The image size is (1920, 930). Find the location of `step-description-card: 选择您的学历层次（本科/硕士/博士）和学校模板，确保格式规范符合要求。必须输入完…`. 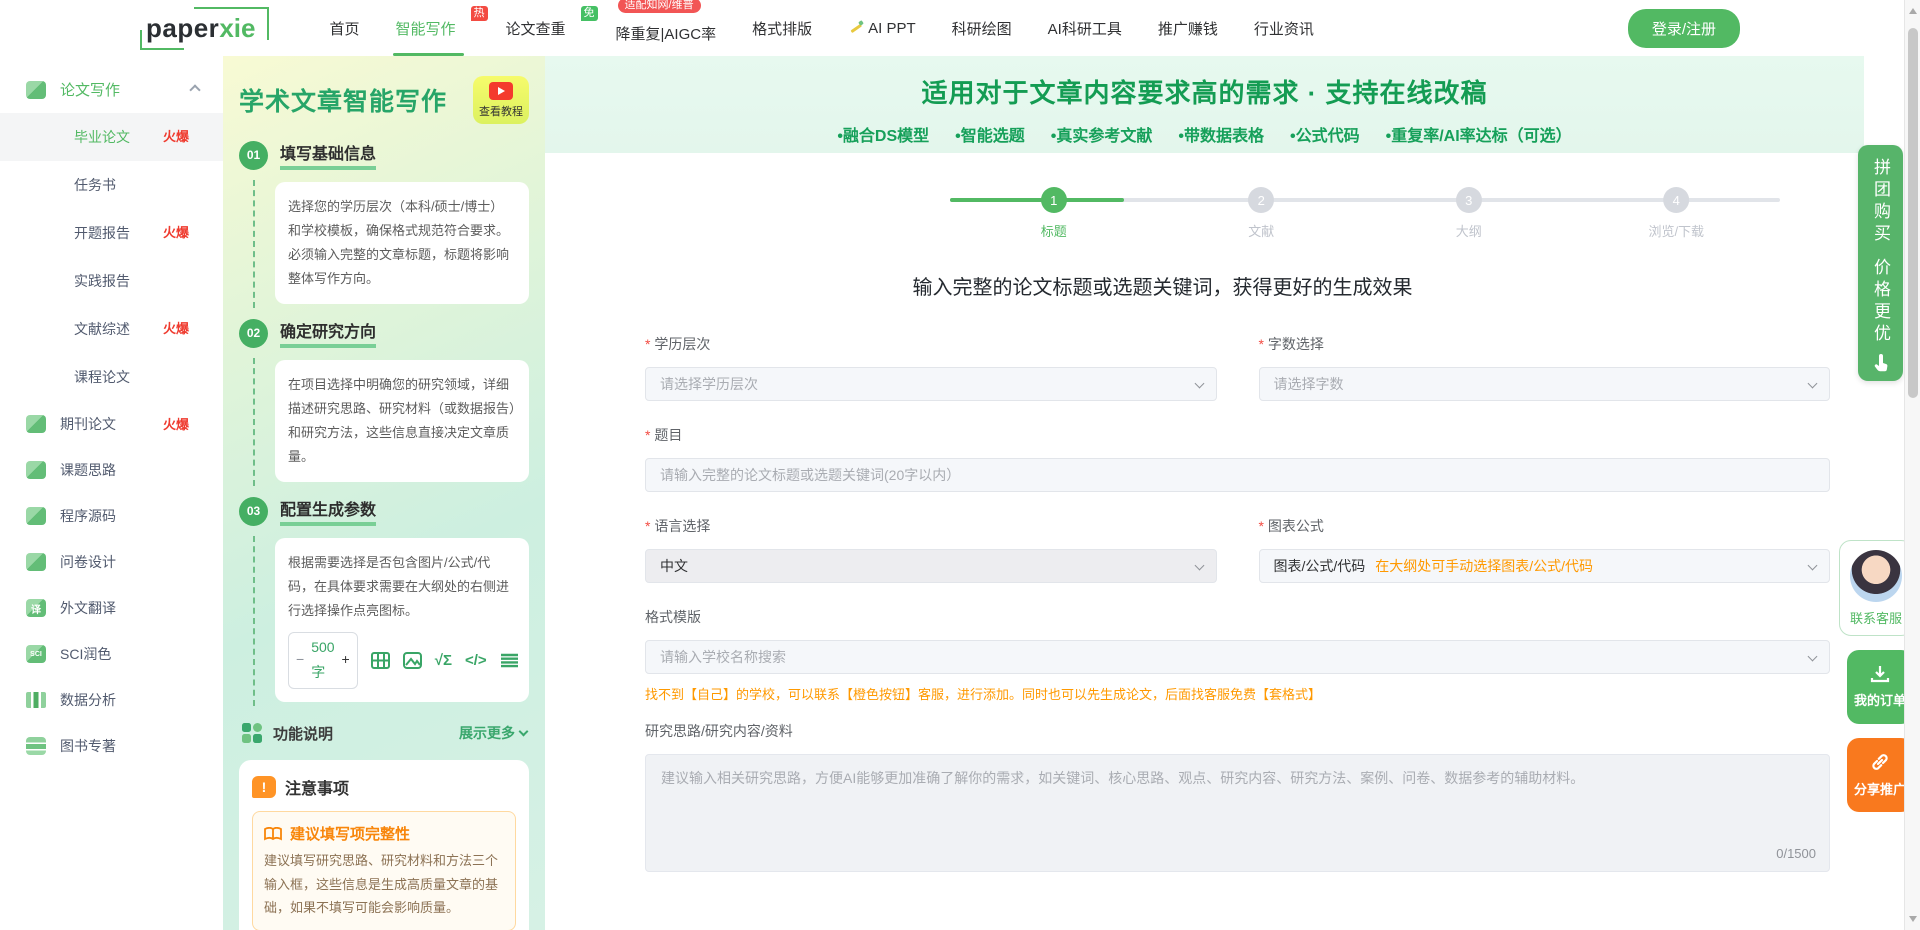

step-description-card: 选择您的学历层次（本科/硕士/博士）和学校模板，确保格式规范符合要求。必须输入完… is located at coordinates (402, 243).